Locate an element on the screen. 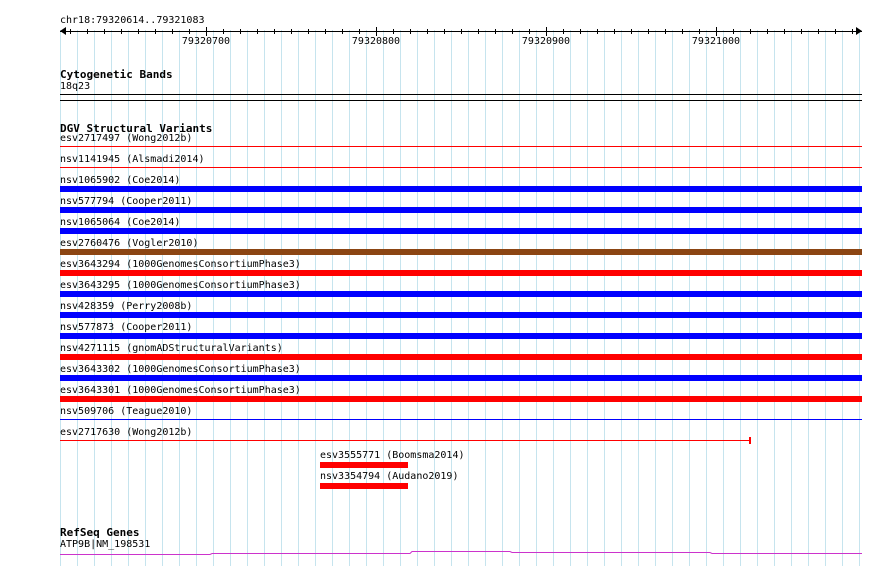  variant-label: esv2717497 (Wong2012b) is located at coordinates (126, 139).